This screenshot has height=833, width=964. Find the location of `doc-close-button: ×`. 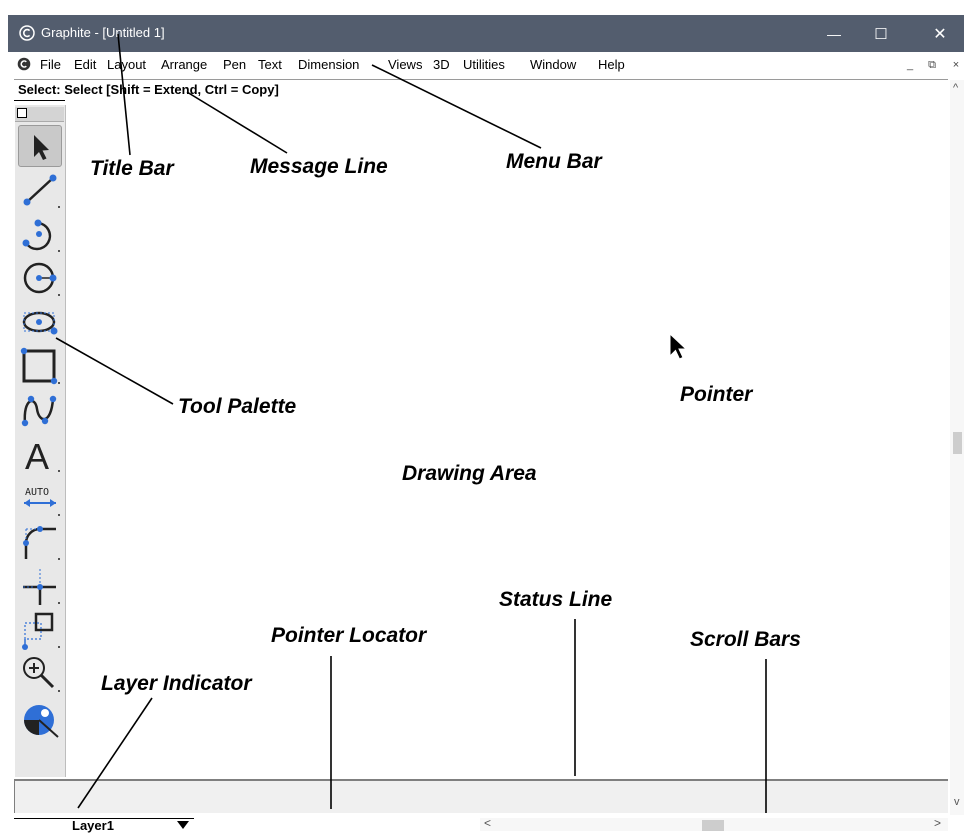

doc-close-button: × is located at coordinates (956, 65).